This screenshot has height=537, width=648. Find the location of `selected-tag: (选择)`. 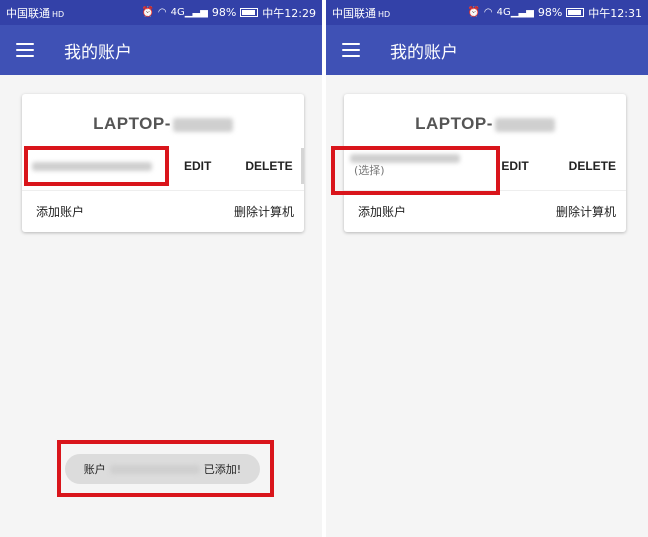

selected-tag: (选择) is located at coordinates (369, 170).